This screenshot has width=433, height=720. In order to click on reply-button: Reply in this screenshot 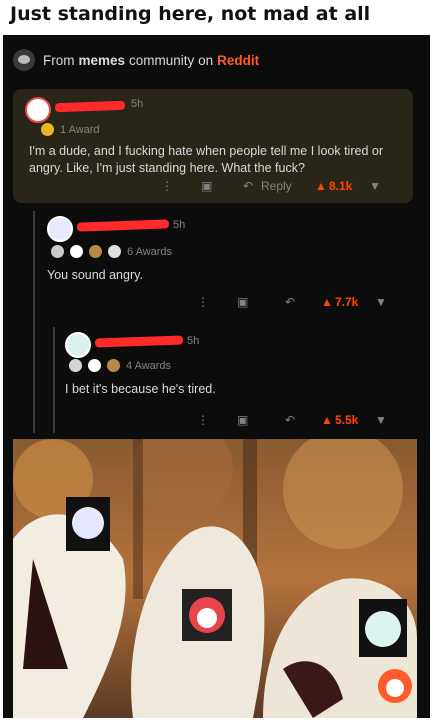, I will do `click(288, 186)`.